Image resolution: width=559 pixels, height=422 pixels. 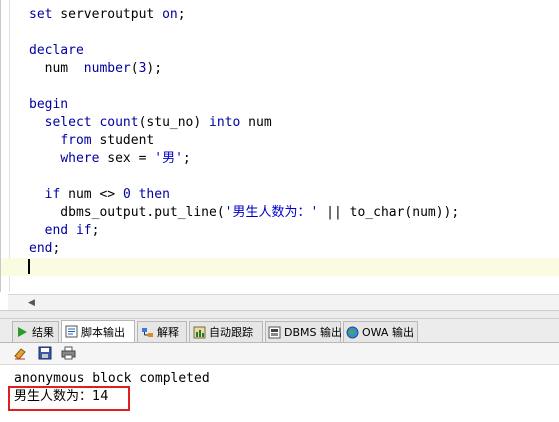 I want to click on eraser-icon, so click(x=20, y=354).